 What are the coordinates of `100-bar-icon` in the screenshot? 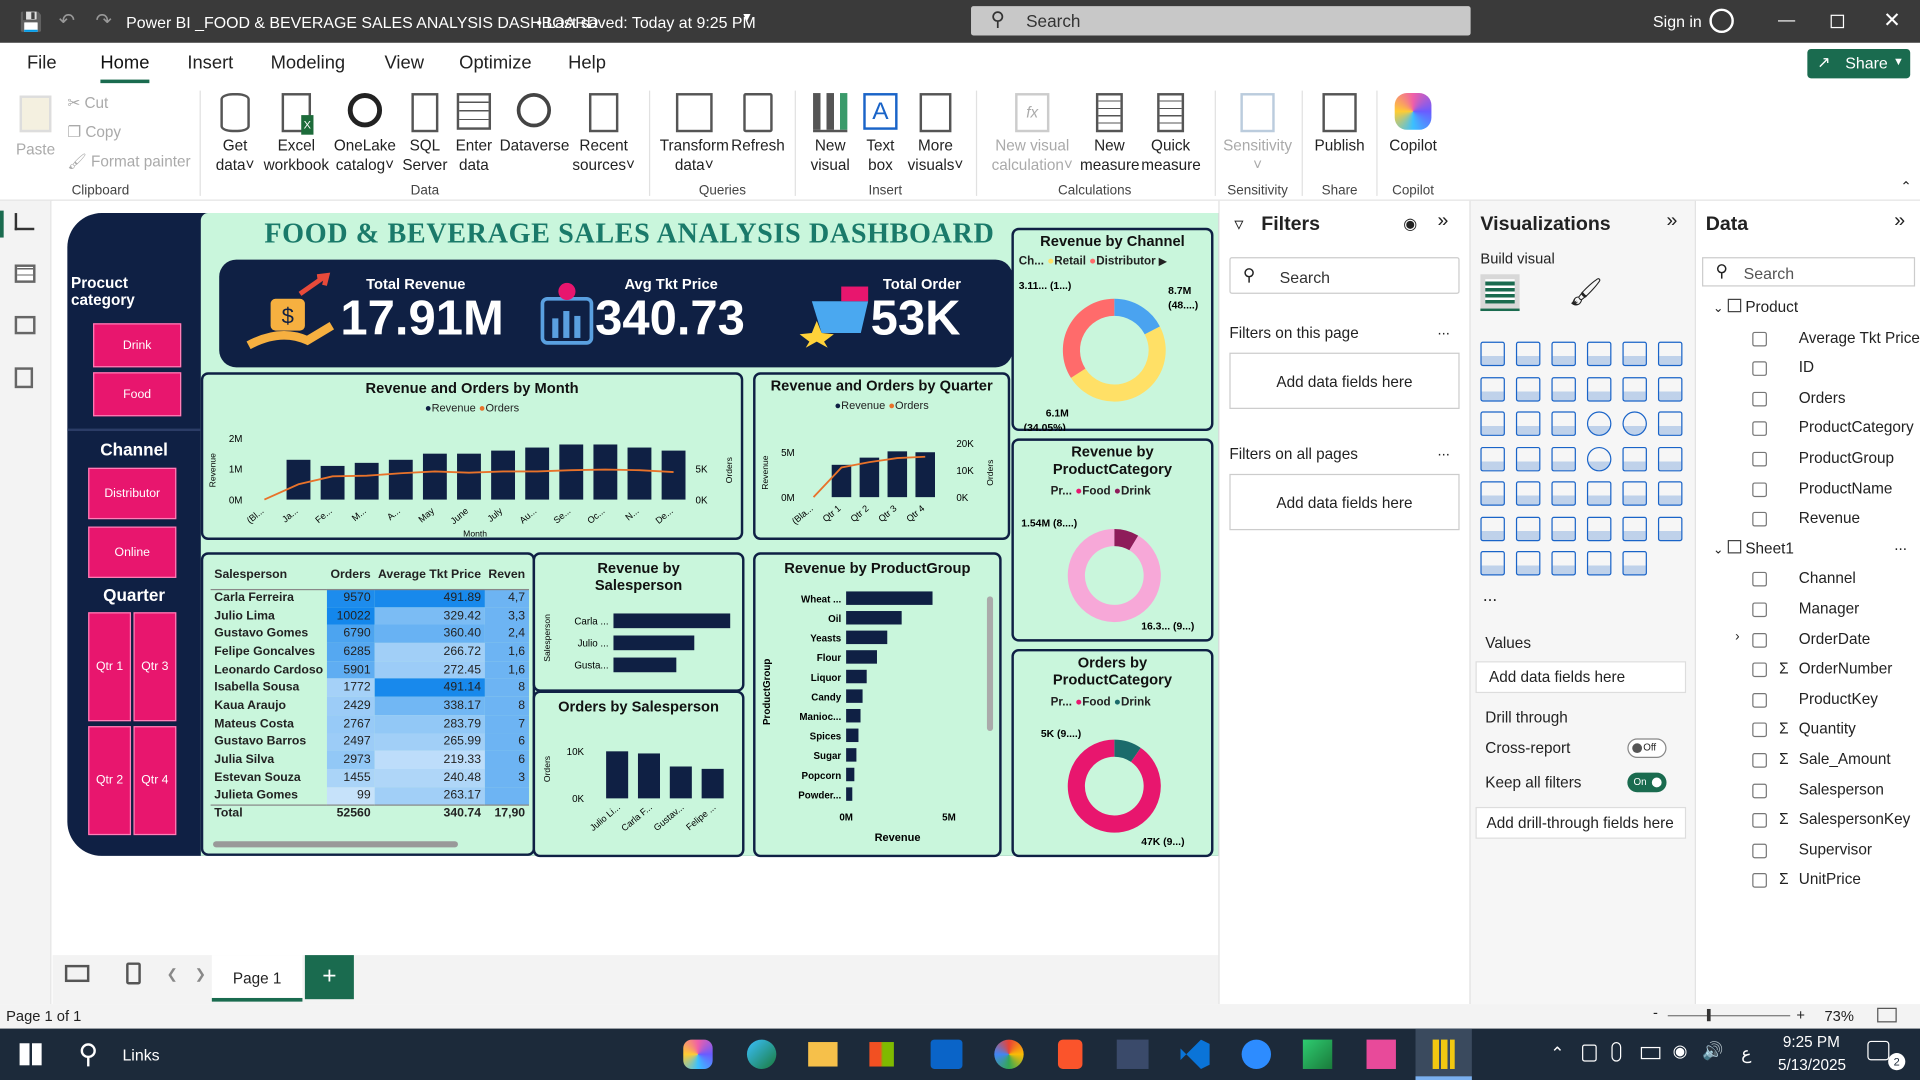 It's located at (1634, 354).